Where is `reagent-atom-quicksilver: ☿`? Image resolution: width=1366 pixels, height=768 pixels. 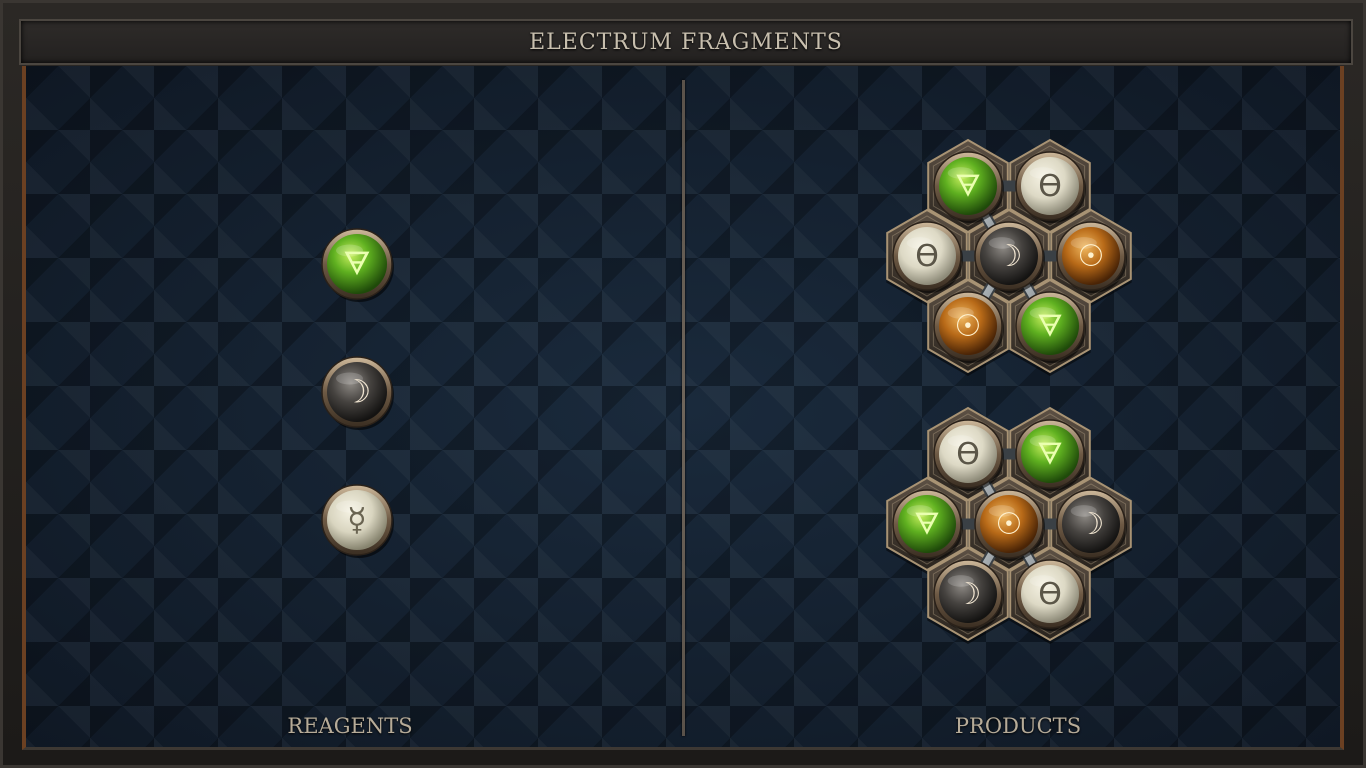
reagent-atom-quicksilver: ☿ is located at coordinates (357, 521).